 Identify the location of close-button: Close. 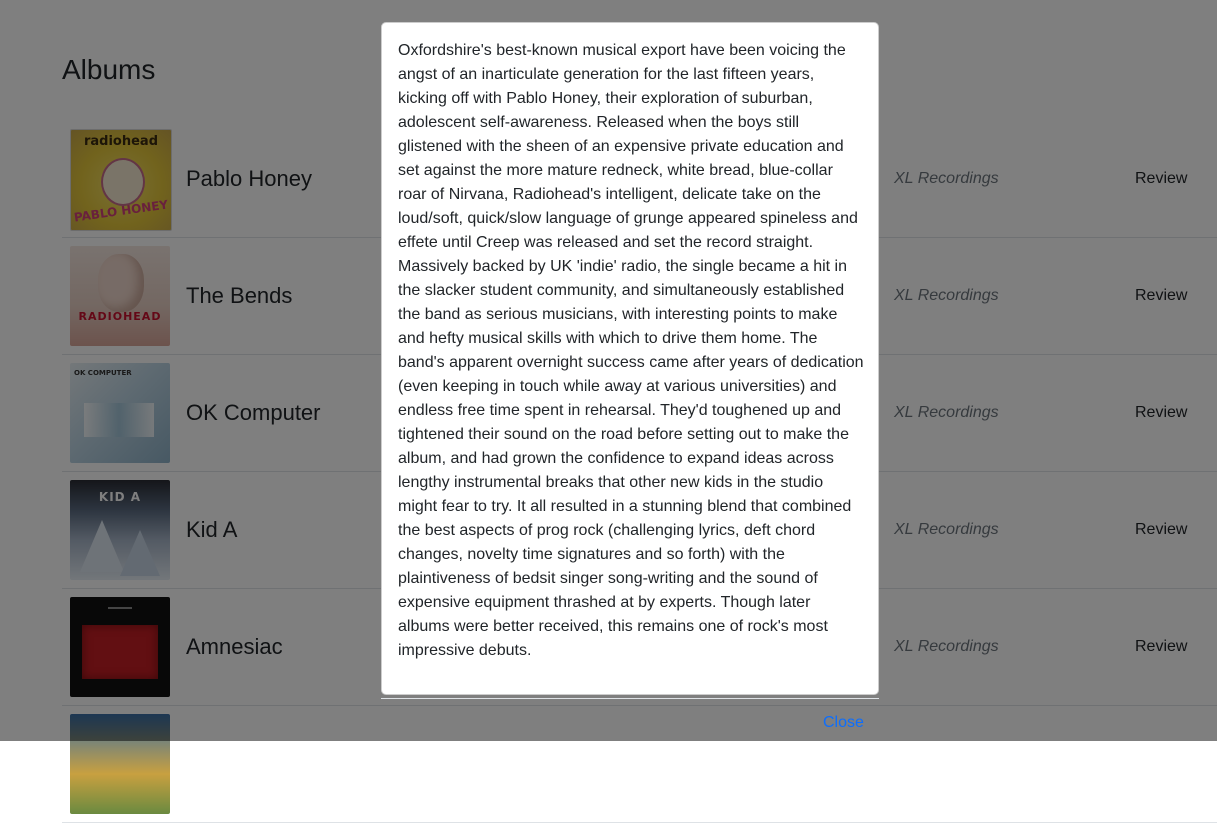
(843, 723).